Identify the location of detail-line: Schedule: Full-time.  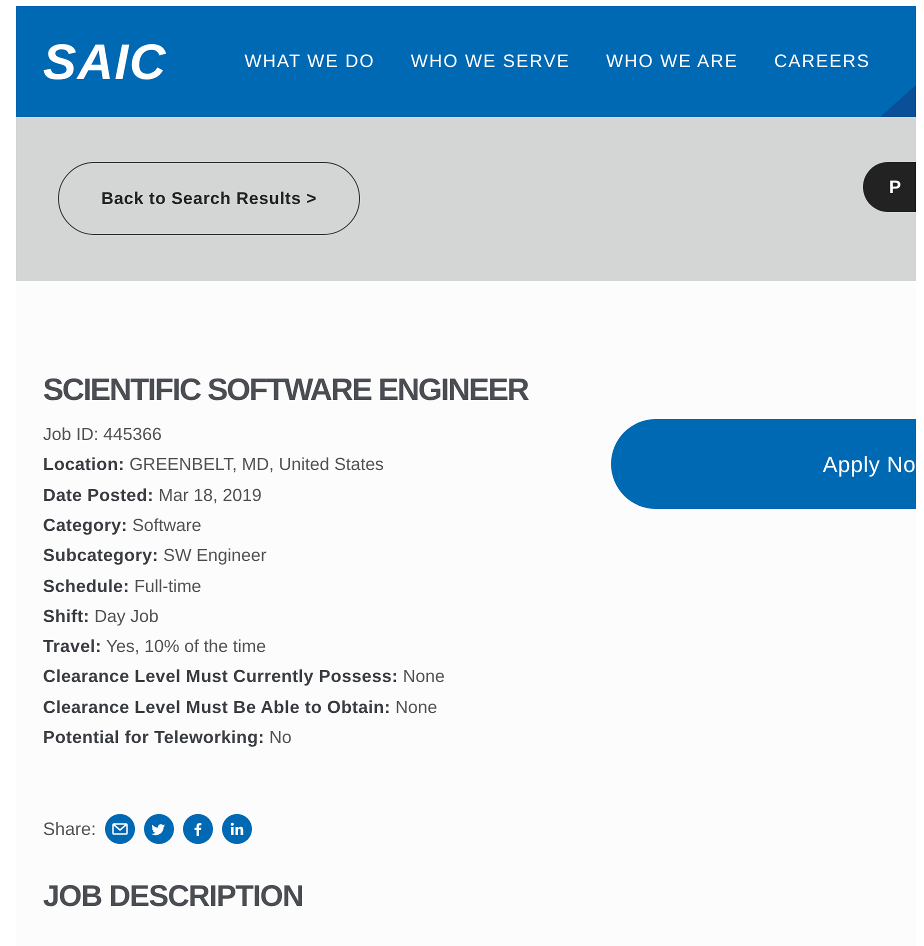
(122, 586).